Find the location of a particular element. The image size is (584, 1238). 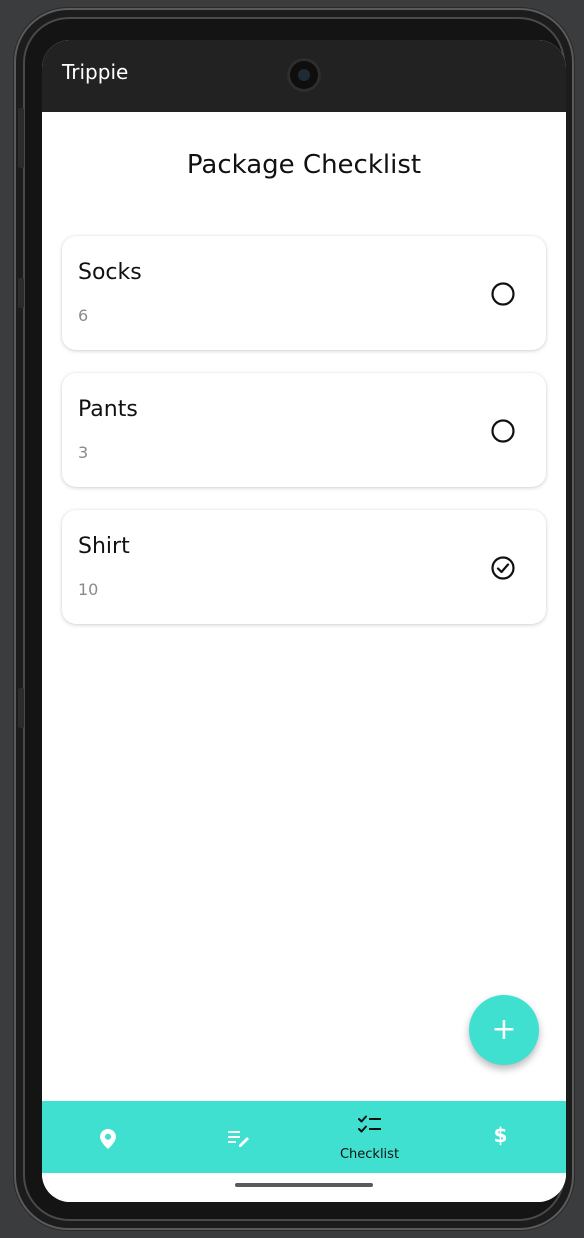

item-name: Socks is located at coordinates (110, 272).